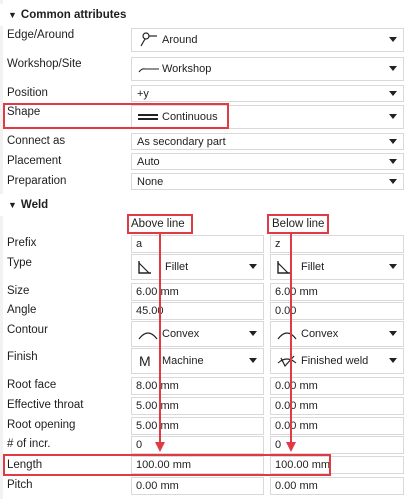  I want to click on above-arrowhead, so click(160, 447).